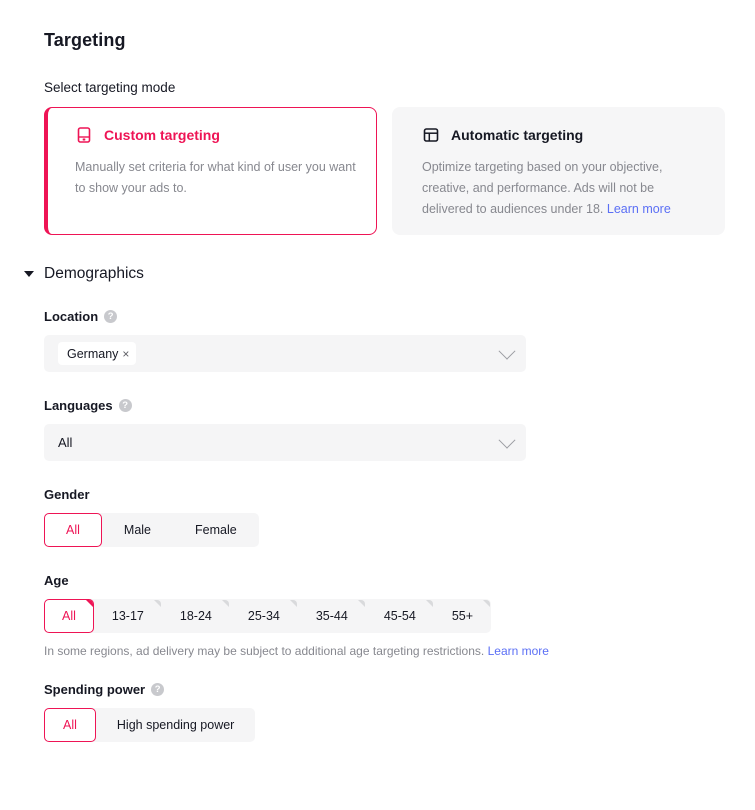 This screenshot has height=810, width=755. I want to click on automatic-targeting-learn-more-link: Learn more, so click(639, 209).